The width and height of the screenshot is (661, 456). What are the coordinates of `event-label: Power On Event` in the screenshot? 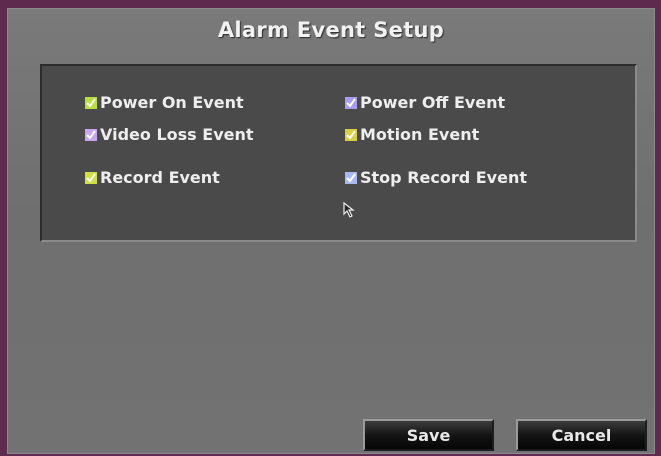 It's located at (172, 102).